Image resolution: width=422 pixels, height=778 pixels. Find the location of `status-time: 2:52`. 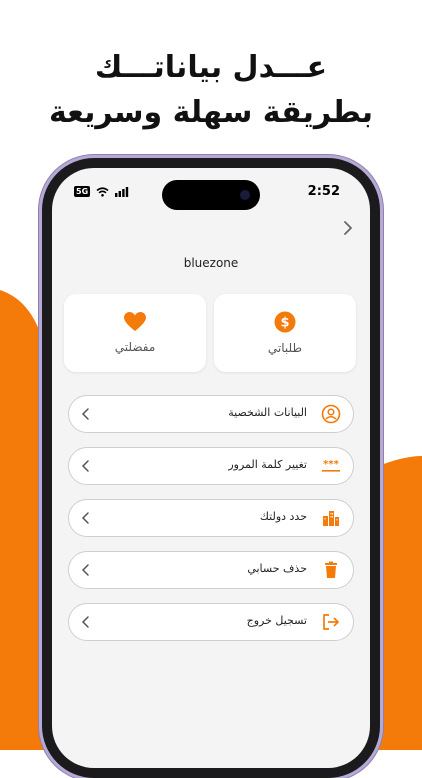

status-time: 2:52 is located at coordinates (323, 191).